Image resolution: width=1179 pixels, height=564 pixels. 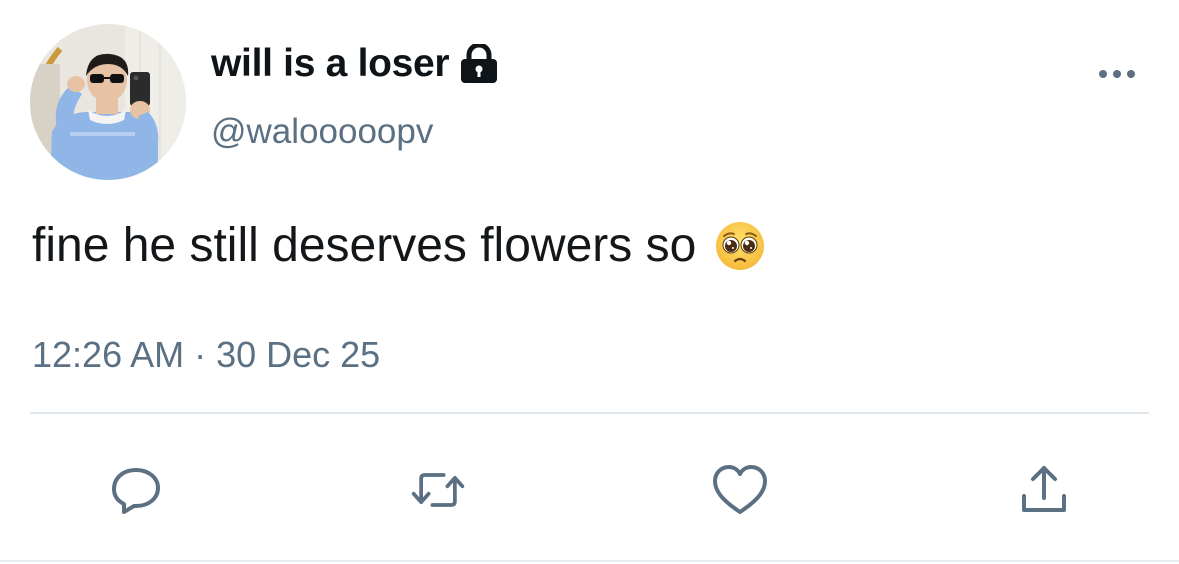 I want to click on avatar-photo, so click(x=108, y=102).